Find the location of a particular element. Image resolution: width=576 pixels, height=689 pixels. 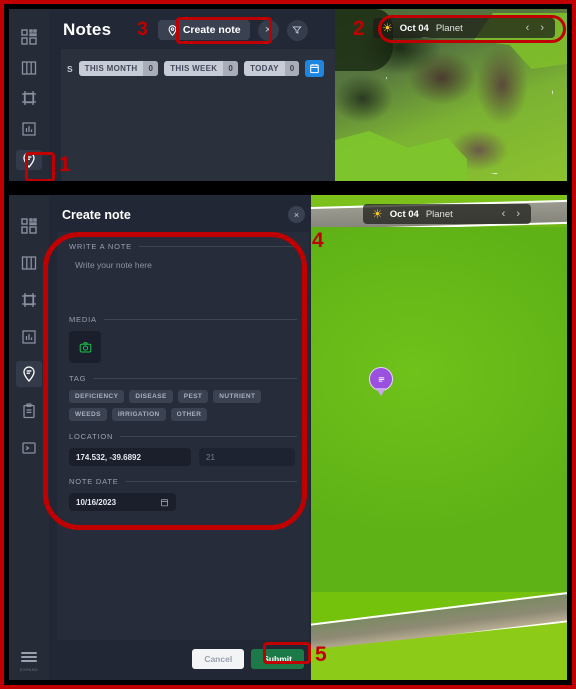

write-note-section: WRITE A NOTE Write your note here is located at coordinates (183, 273).